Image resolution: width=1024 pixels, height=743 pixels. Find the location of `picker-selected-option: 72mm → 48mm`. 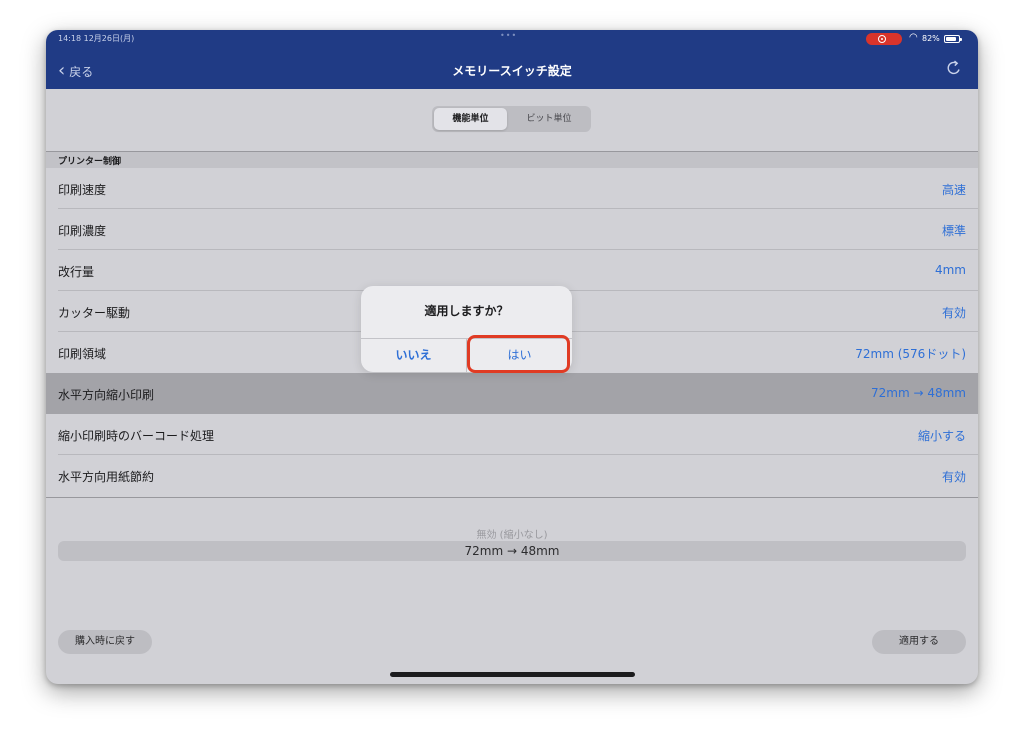

picker-selected-option: 72mm → 48mm is located at coordinates (512, 551).